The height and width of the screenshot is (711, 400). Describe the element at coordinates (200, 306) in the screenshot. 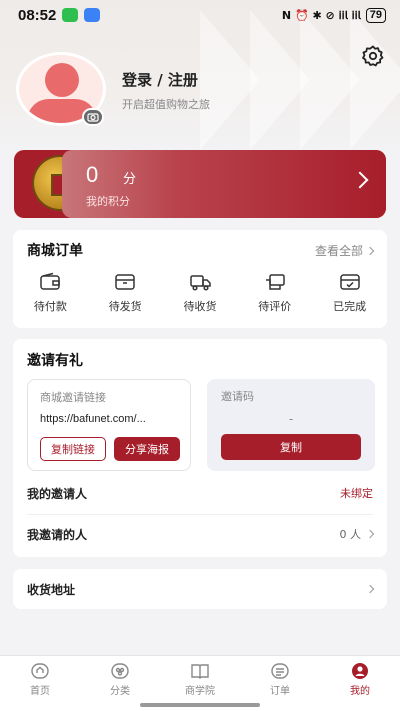

I see `order-item-label: 待收货` at that location.